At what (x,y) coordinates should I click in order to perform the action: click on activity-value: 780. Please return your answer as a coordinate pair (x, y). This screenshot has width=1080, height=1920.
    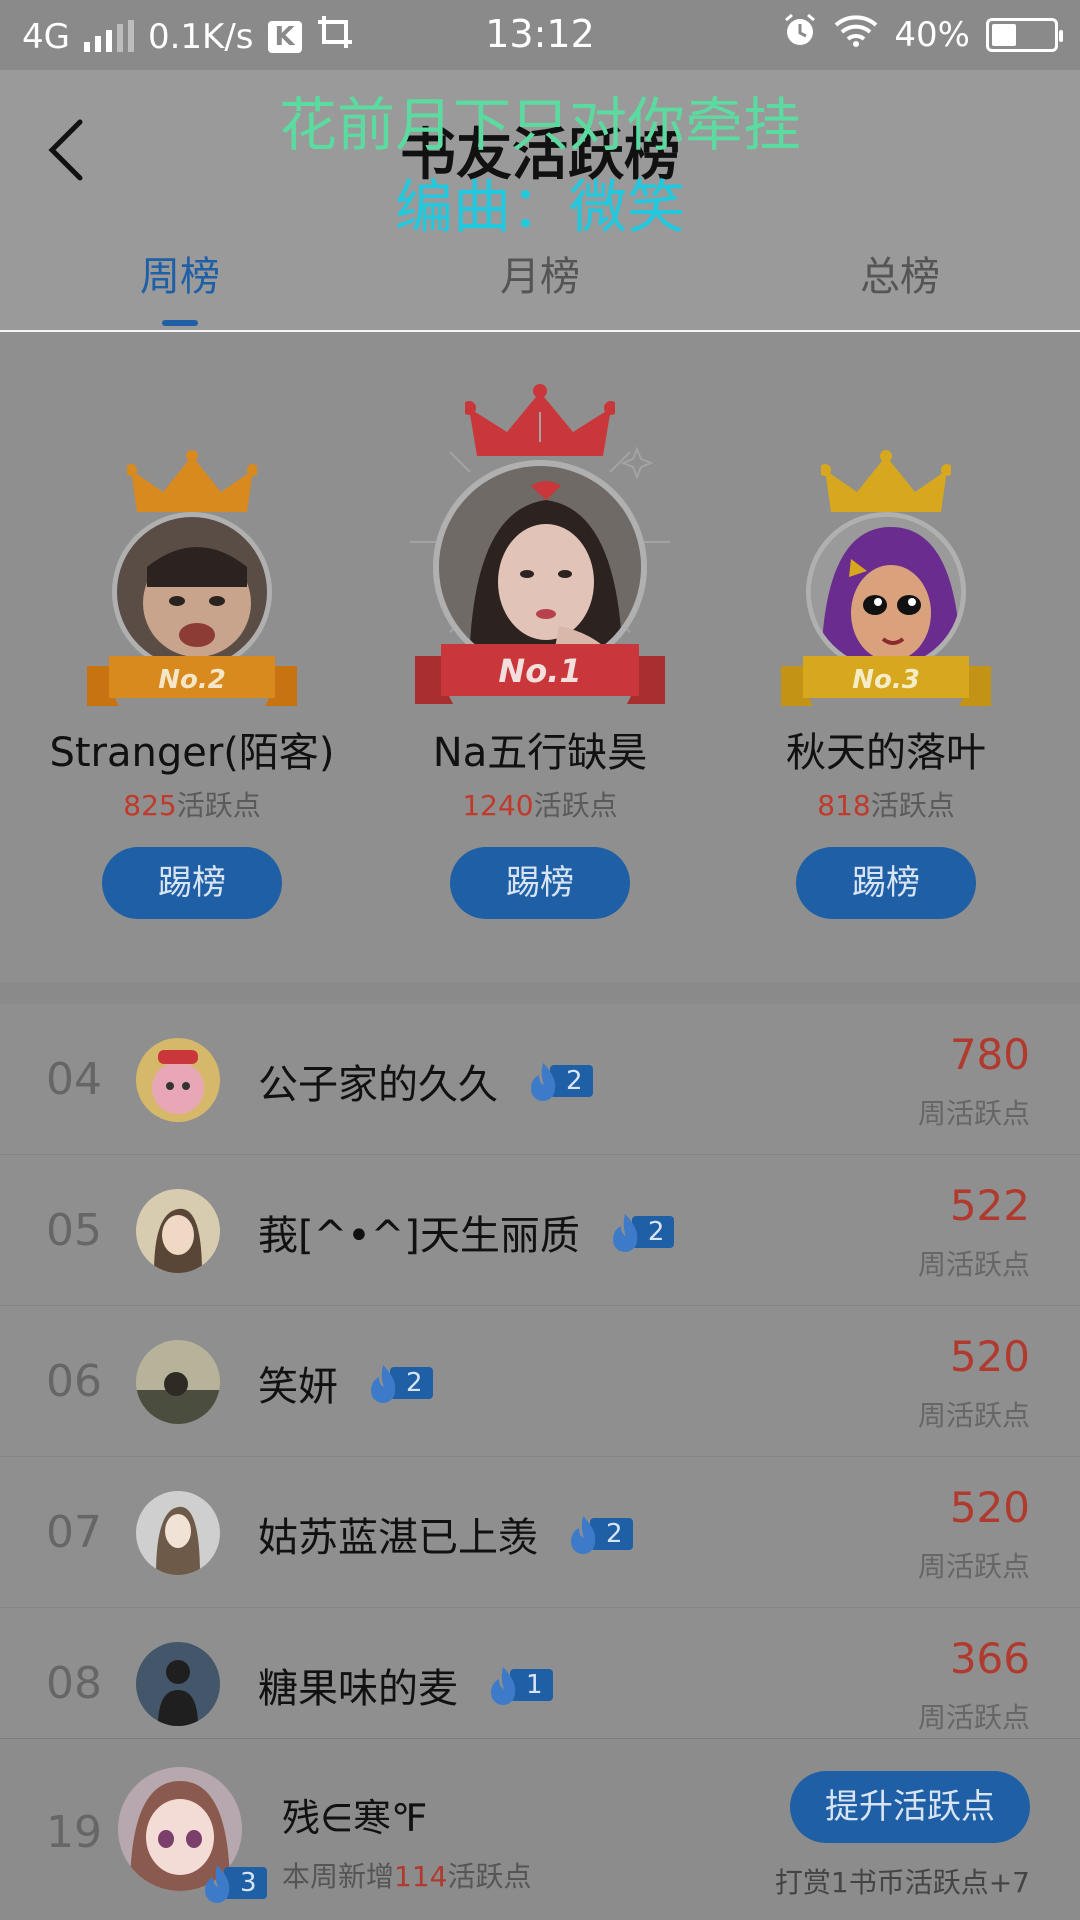
    Looking at the image, I should click on (989, 1054).